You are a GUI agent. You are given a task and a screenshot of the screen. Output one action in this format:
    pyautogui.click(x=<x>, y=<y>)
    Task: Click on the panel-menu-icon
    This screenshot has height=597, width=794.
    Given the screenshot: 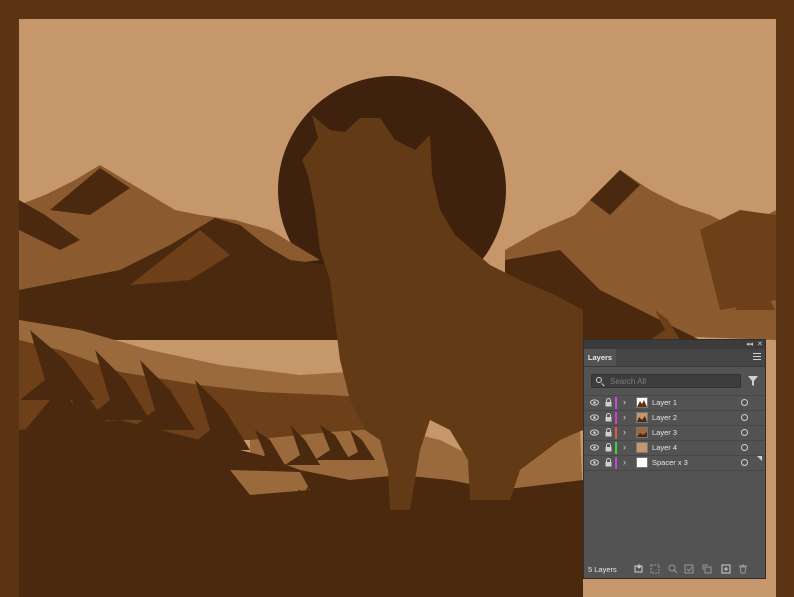 What is the action you would take?
    pyautogui.click(x=757, y=357)
    